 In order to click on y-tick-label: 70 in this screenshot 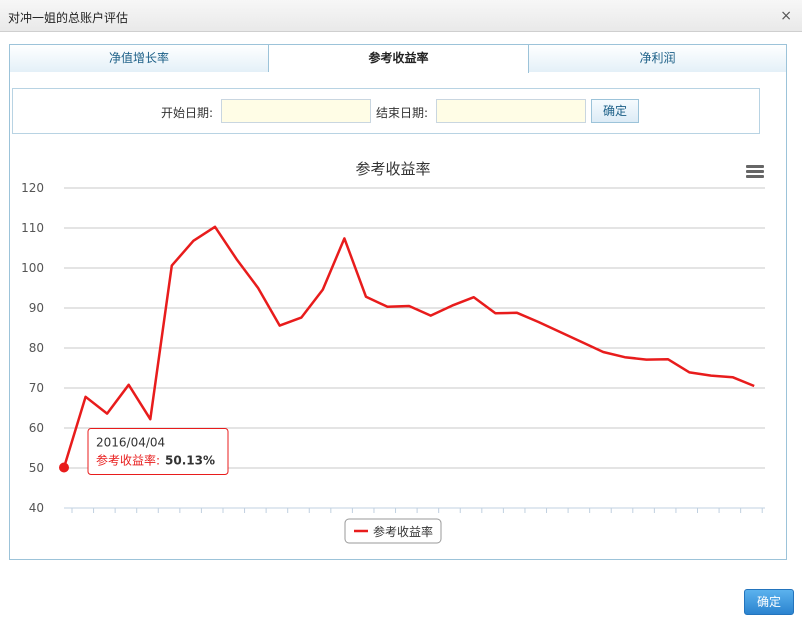, I will do `click(36, 388)`.